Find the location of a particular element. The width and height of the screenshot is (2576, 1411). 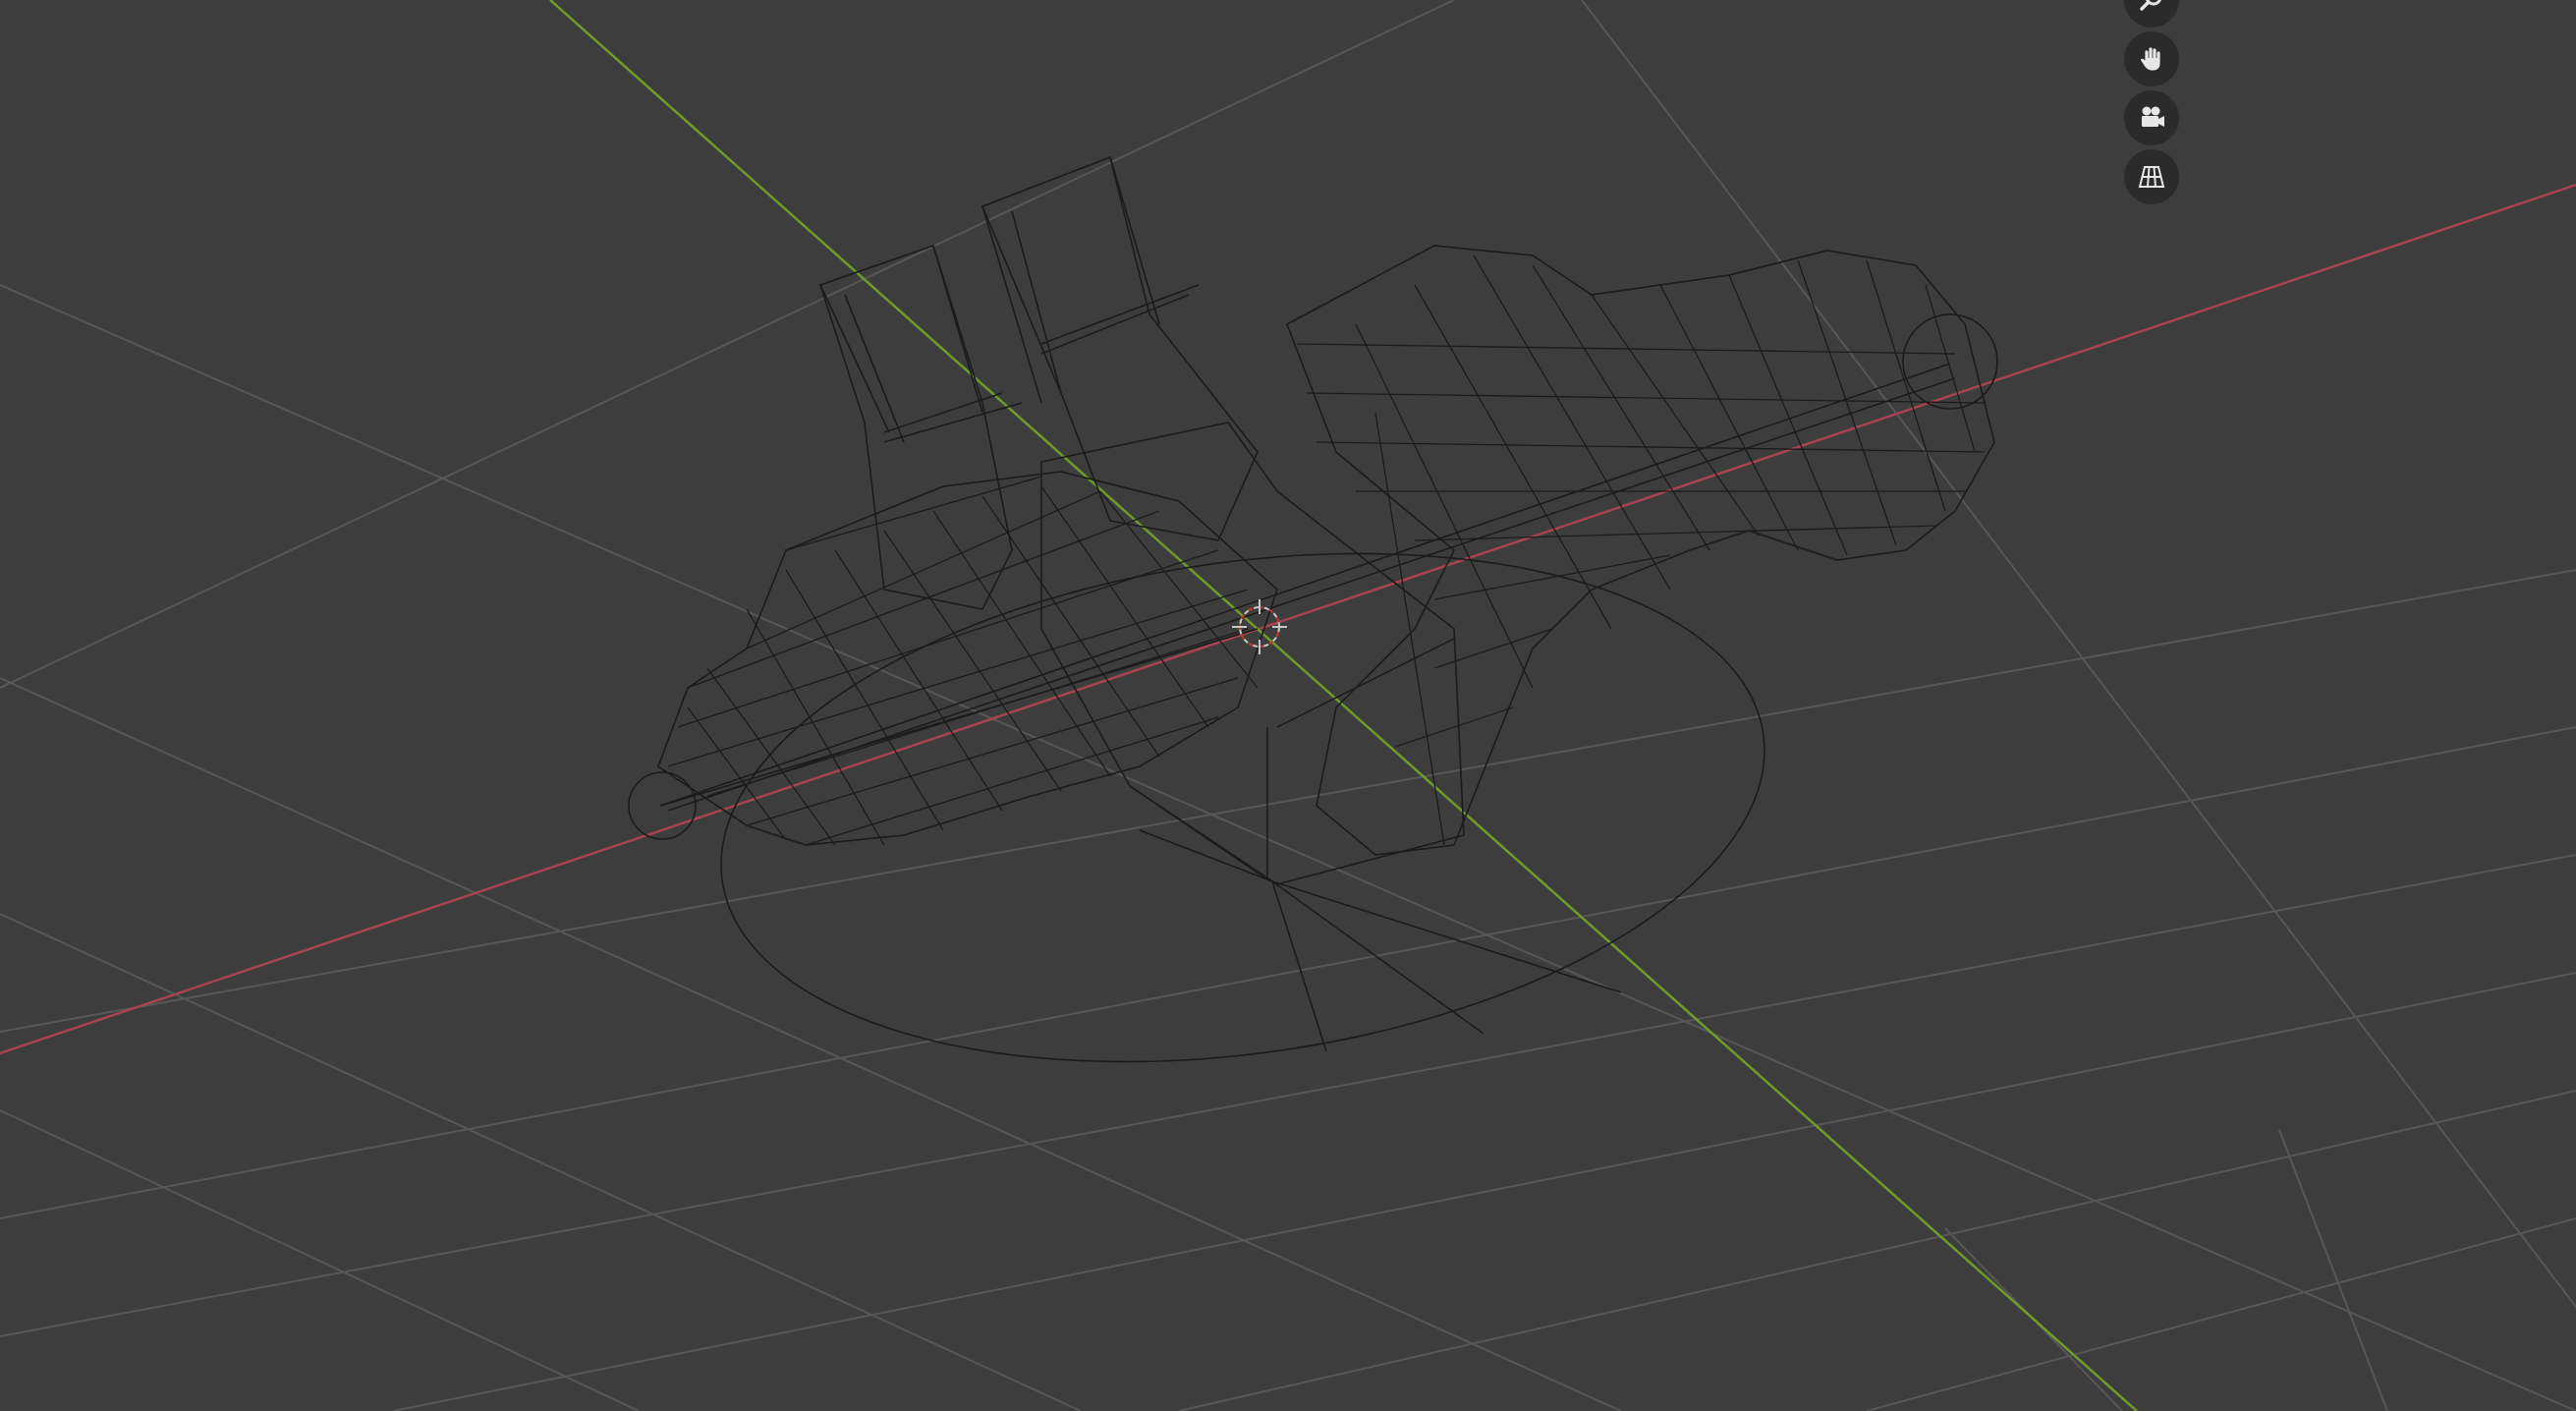

navigation-gizmo is located at coordinates (2151, 102).